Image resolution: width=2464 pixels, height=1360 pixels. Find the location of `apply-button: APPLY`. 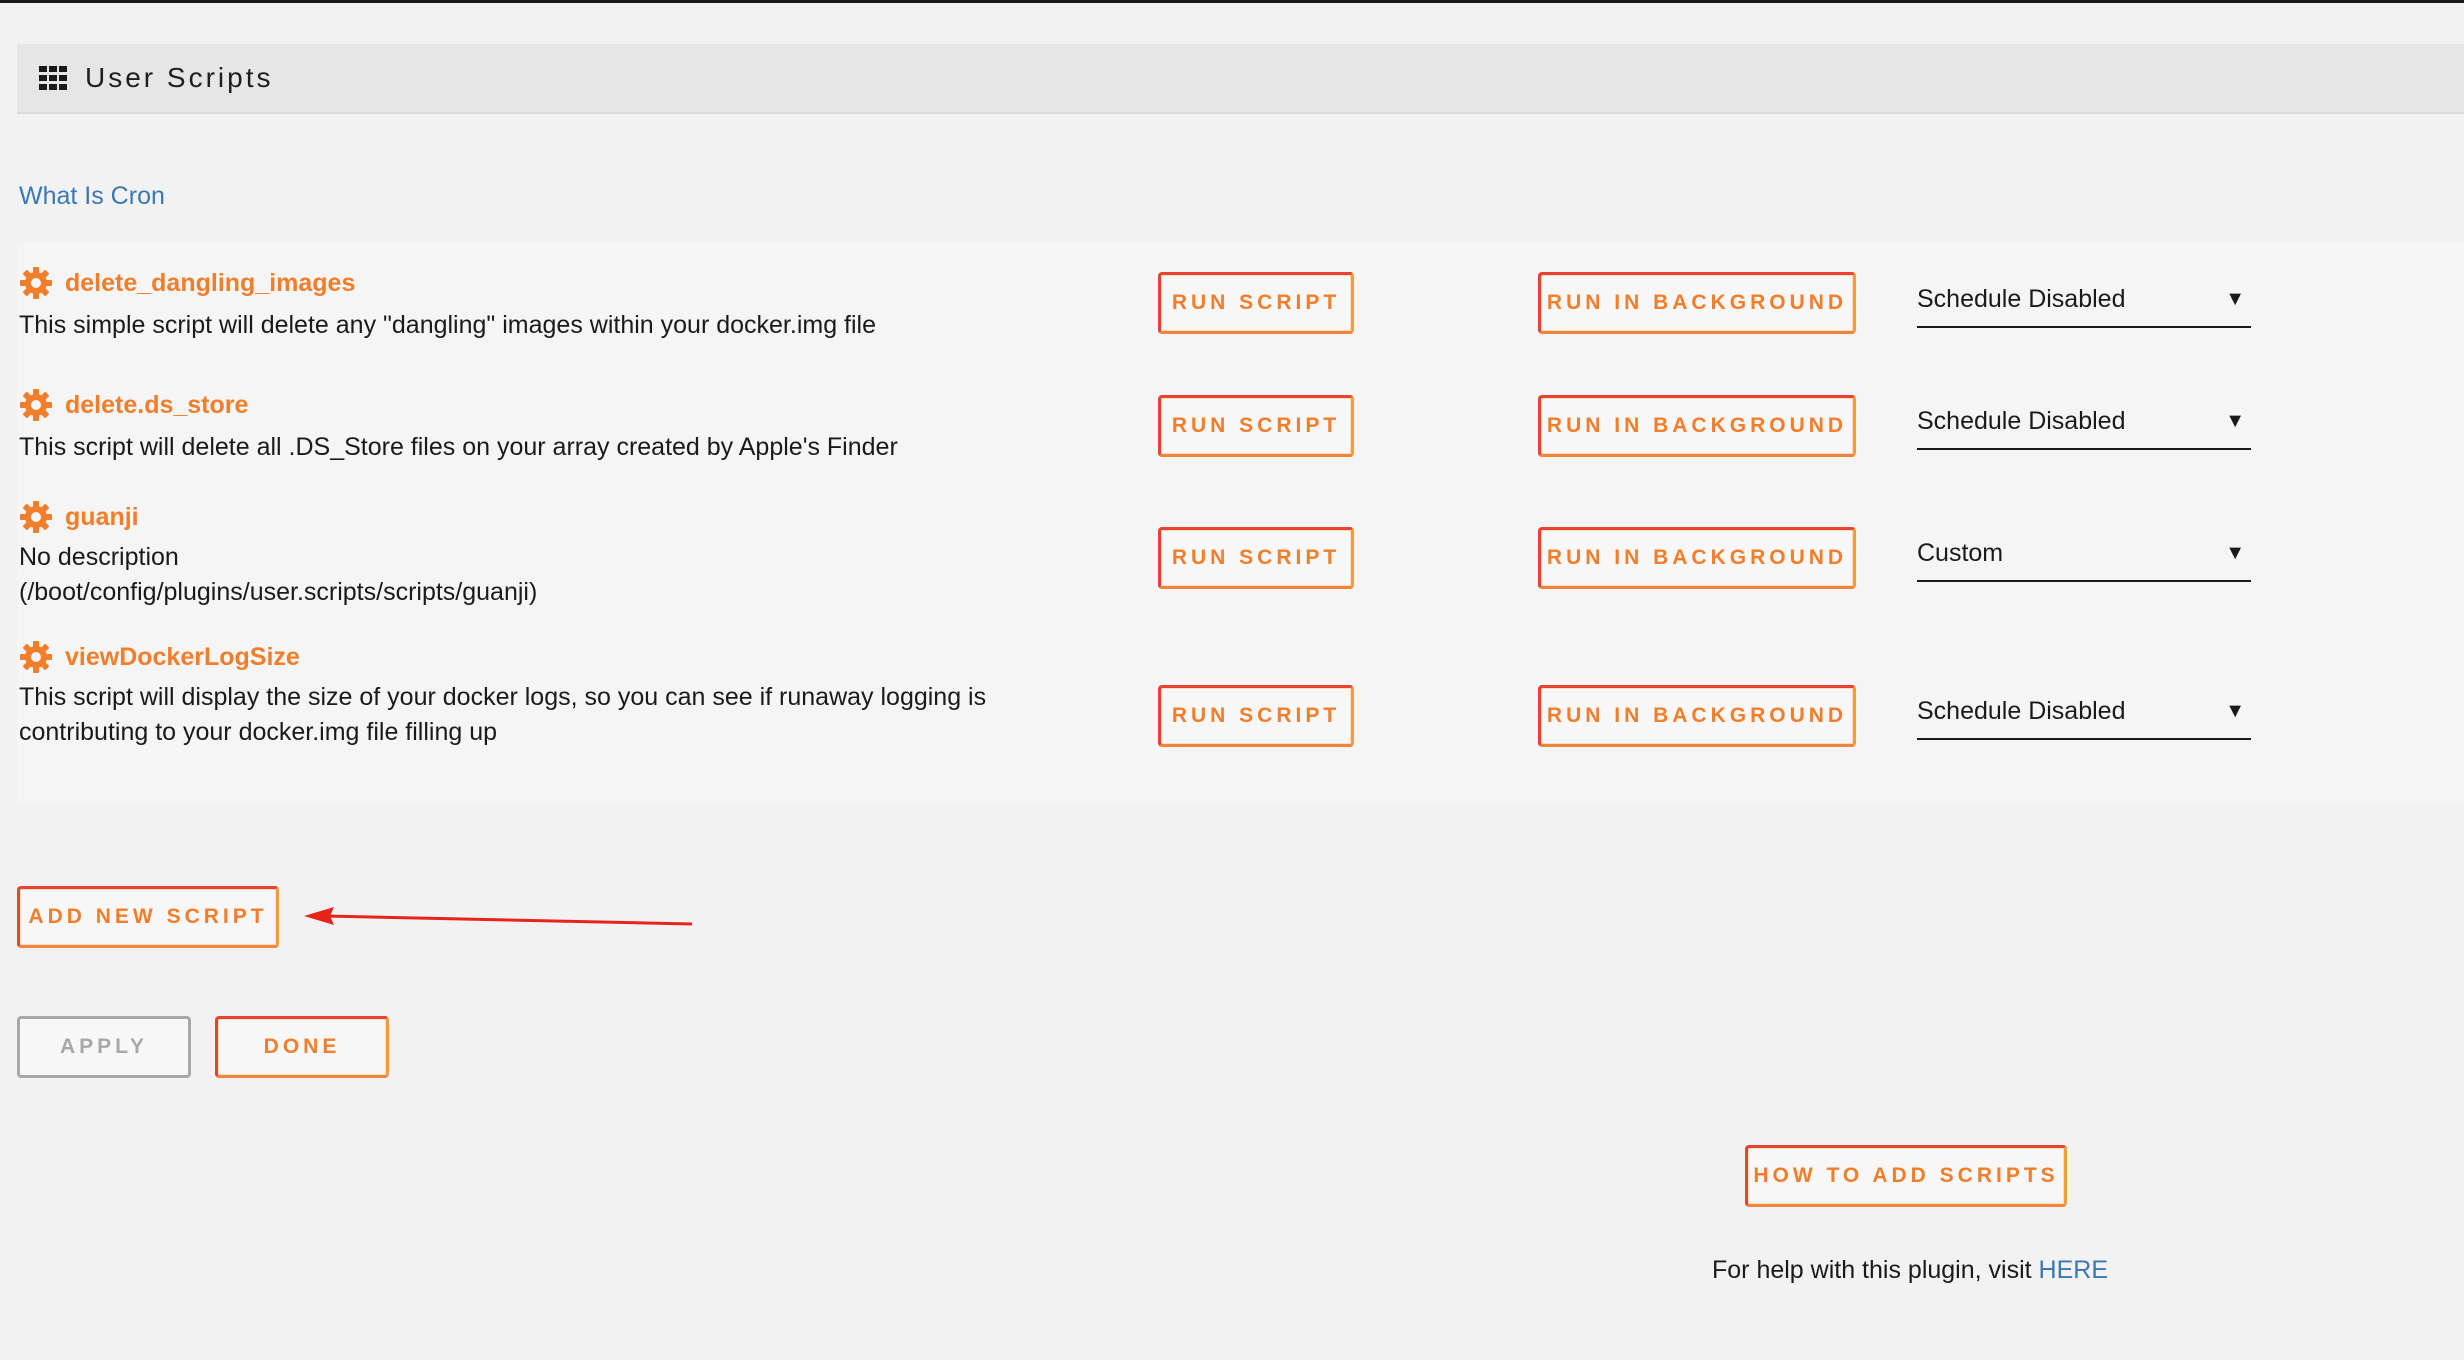

apply-button: APPLY is located at coordinates (104, 1047).